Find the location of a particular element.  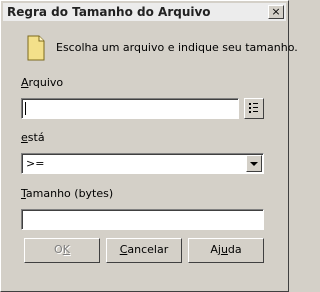

window-title: Regra do Tamanho do Arquivo is located at coordinates (109, 12).